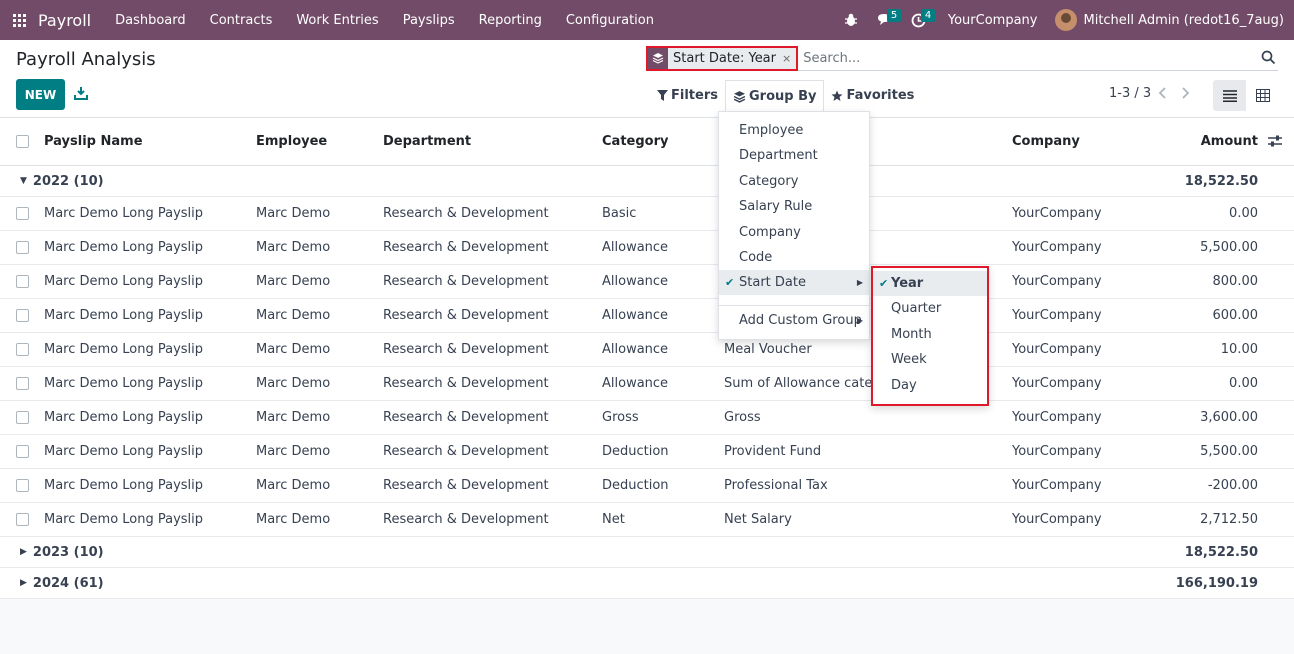 Image resolution: width=1294 pixels, height=654 pixels. What do you see at coordinates (93, 141) in the screenshot?
I see `column-payslip-name: Payslip Name` at bounding box center [93, 141].